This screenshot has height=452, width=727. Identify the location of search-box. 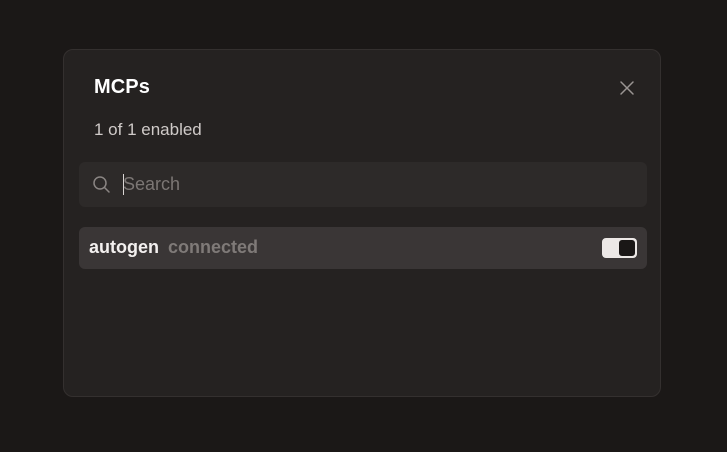
(363, 184).